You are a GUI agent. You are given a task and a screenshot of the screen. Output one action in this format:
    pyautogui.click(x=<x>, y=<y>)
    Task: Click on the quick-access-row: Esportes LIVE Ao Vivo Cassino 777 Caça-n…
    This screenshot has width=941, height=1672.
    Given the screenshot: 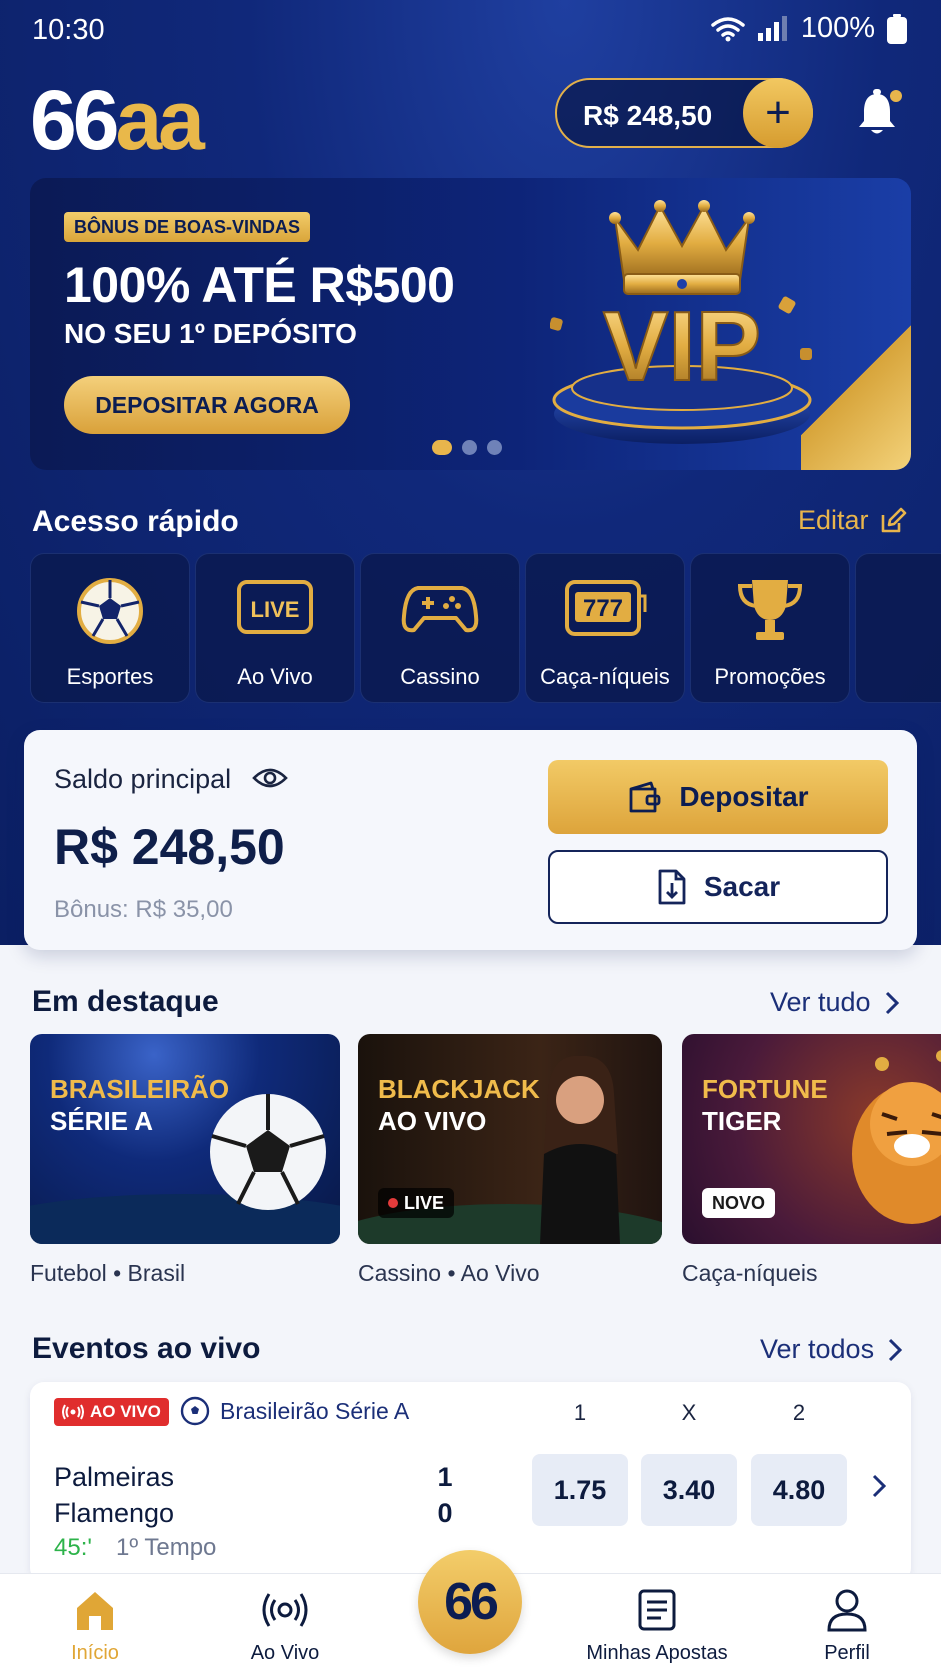 What is the action you would take?
    pyautogui.click(x=485, y=628)
    